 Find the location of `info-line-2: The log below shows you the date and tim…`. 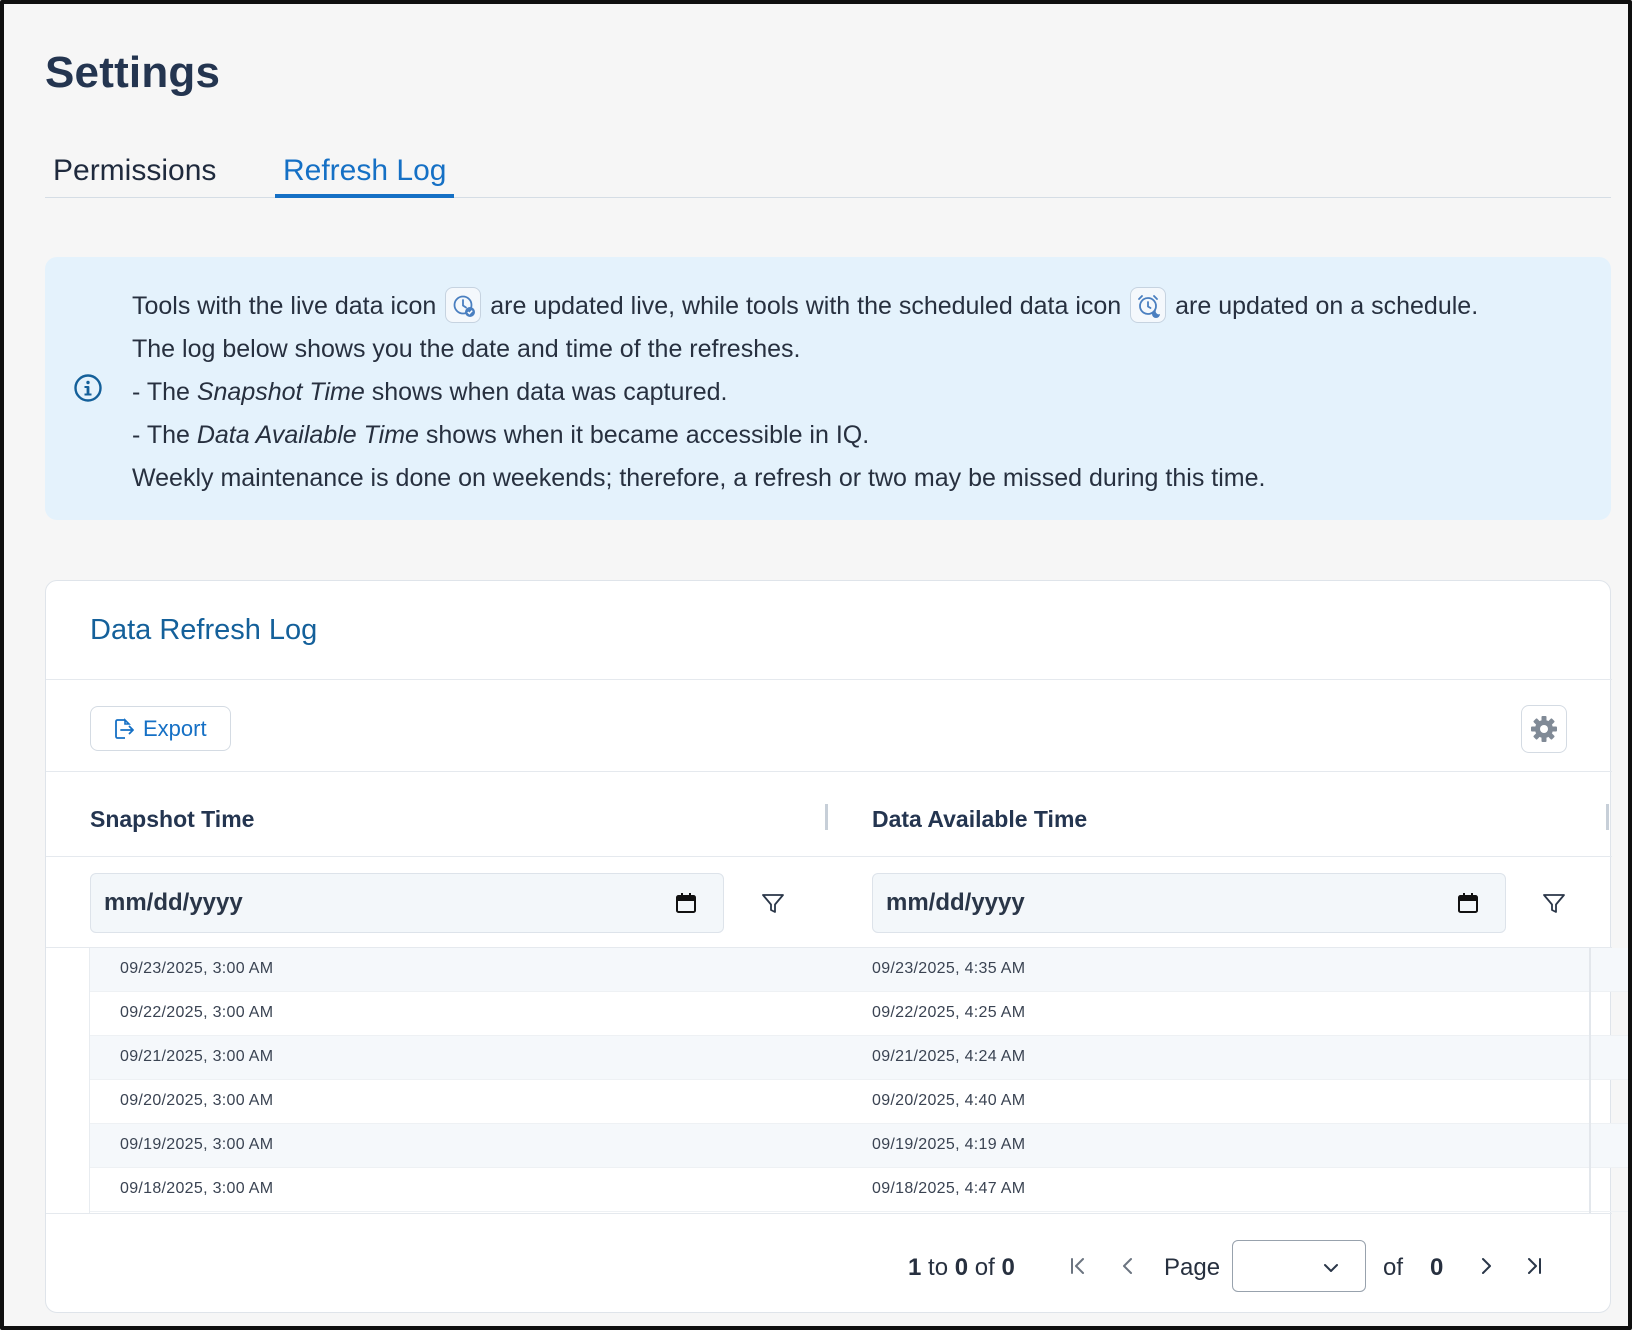

info-line-2: The log below shows you the date and tim… is located at coordinates (466, 349).